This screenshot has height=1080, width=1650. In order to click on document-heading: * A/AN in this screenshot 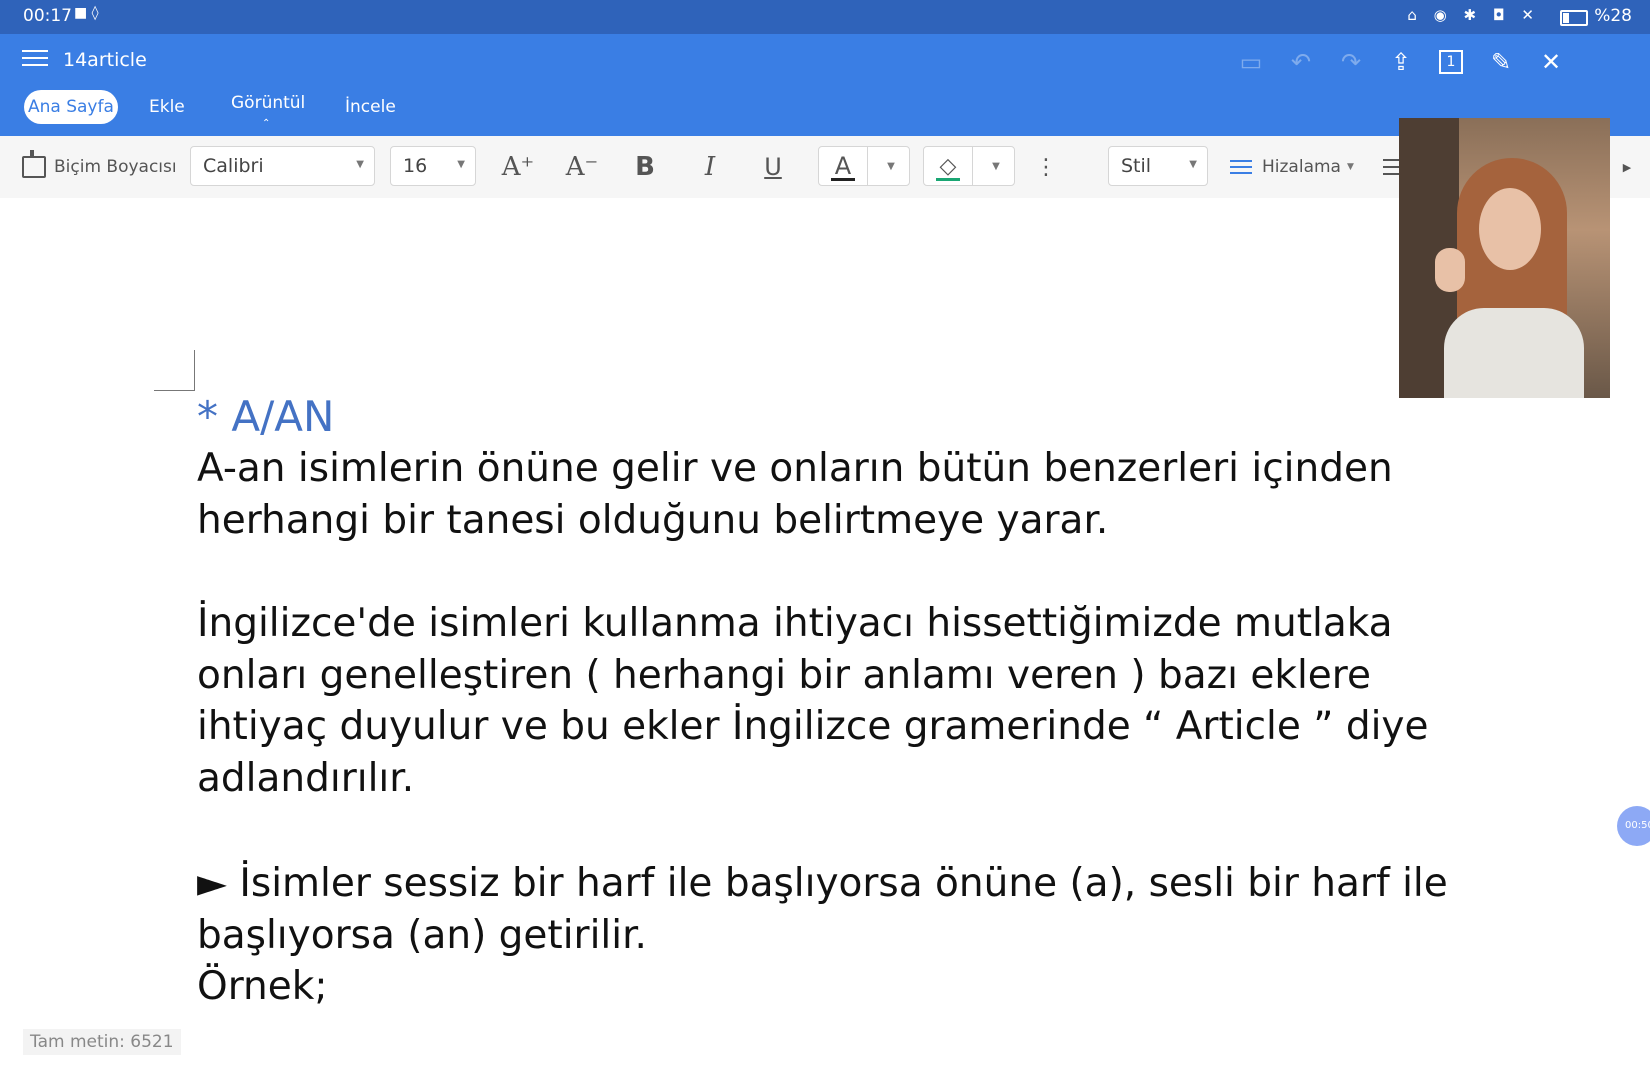, I will do `click(266, 416)`.